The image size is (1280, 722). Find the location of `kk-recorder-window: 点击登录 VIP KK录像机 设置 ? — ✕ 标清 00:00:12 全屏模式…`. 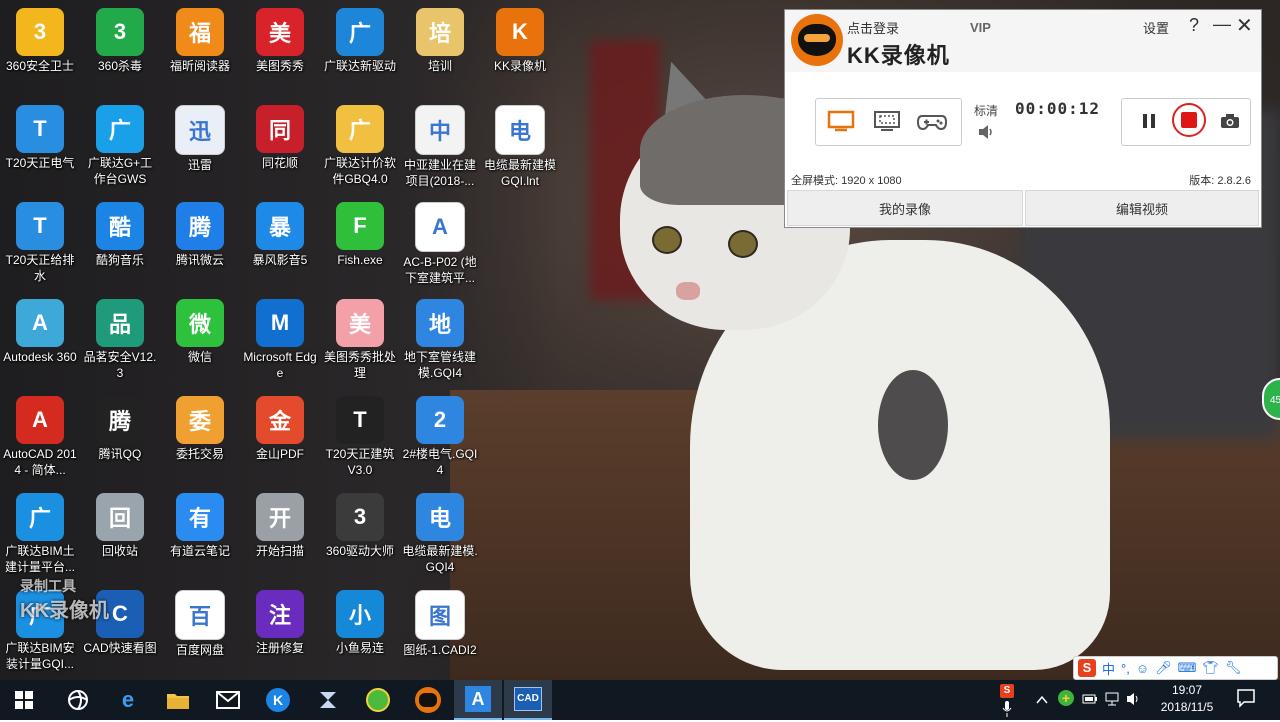

kk-recorder-window: 点击登录 VIP KK录像机 设置 ? — ✕ 标清 00:00:12 全屏模式… is located at coordinates (1023, 118).